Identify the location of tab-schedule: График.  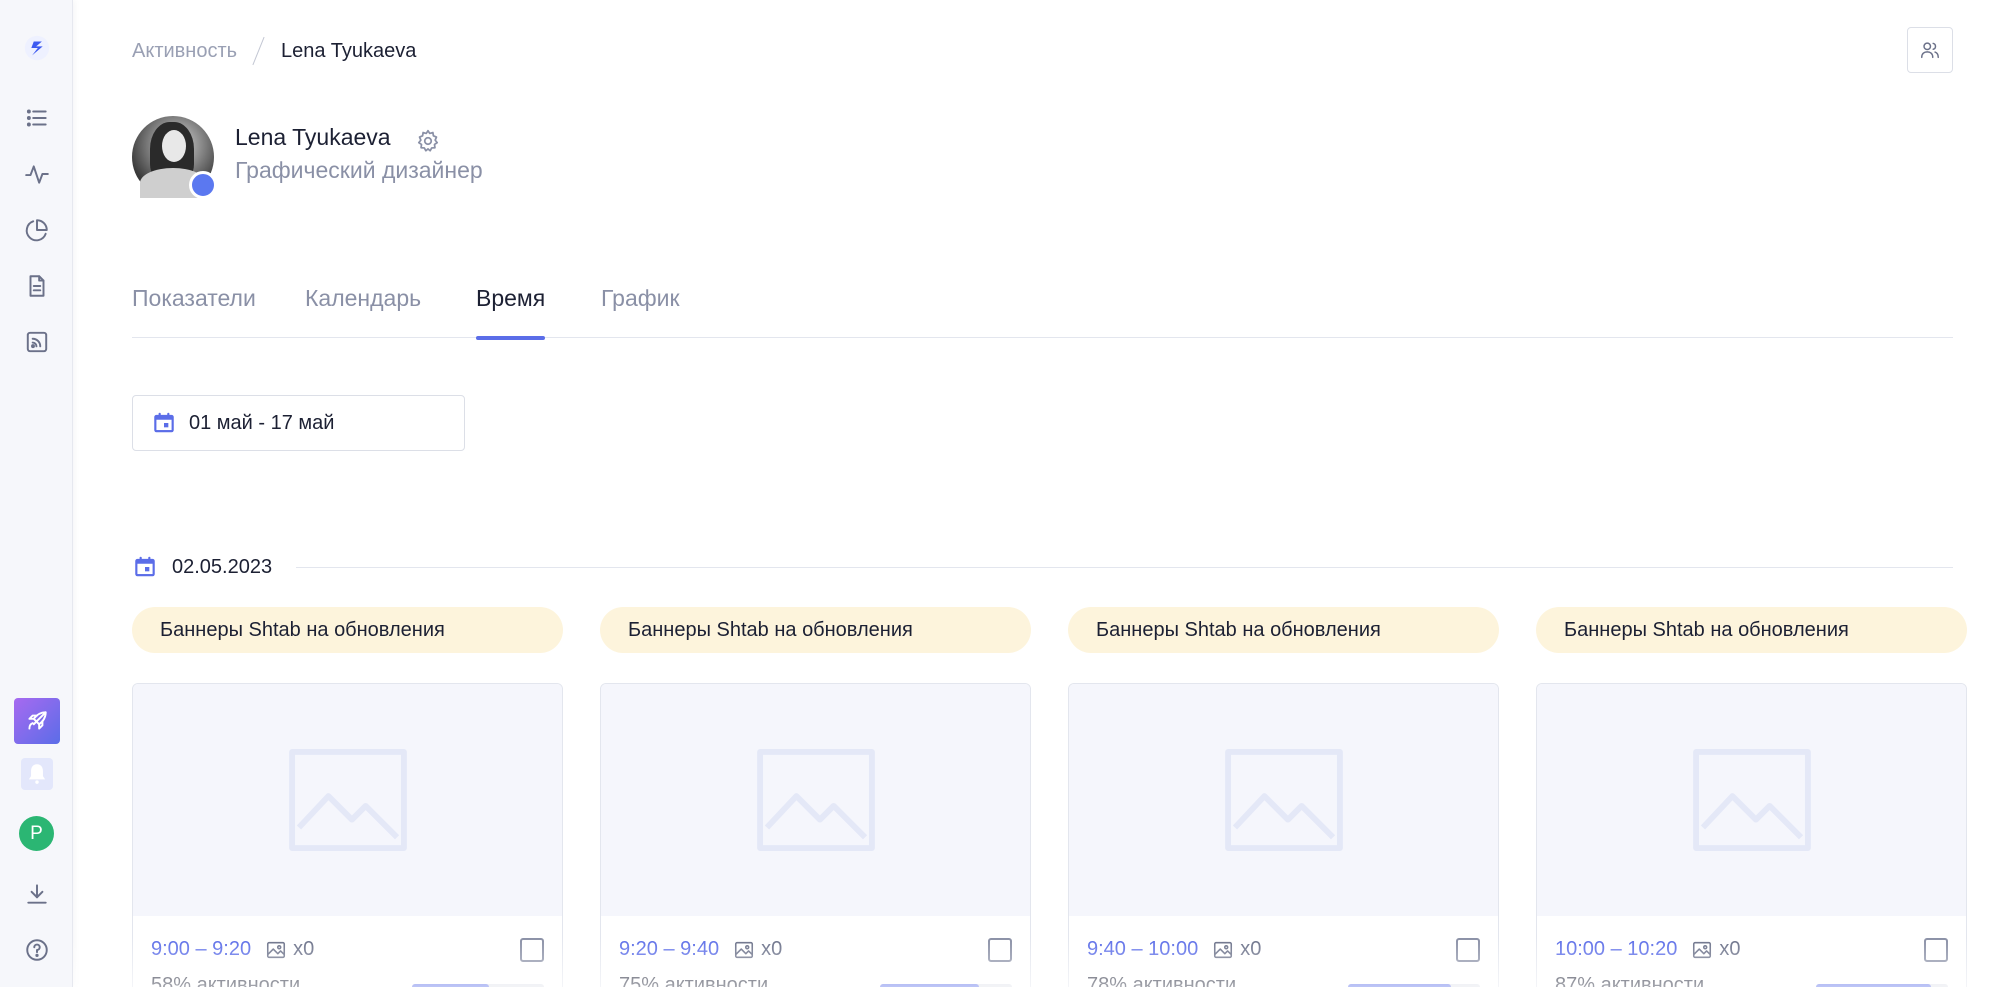
(640, 311).